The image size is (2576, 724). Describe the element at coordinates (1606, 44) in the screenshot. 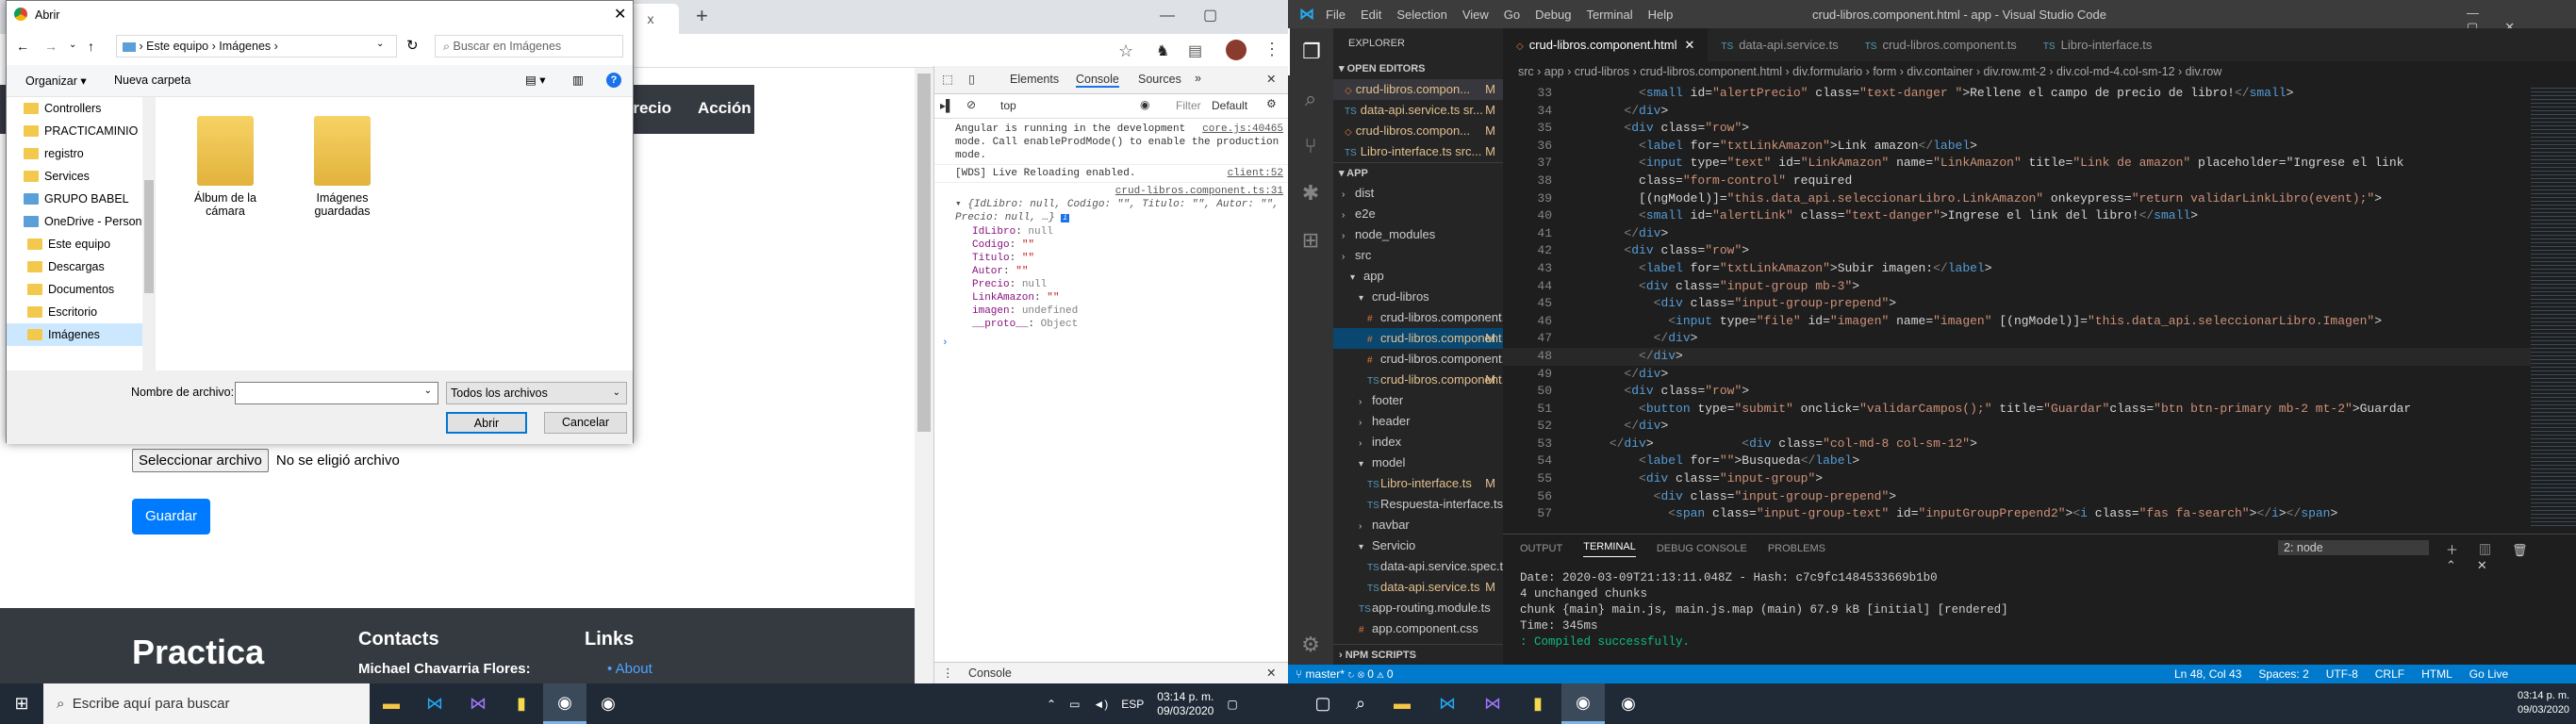

I see `editor-tab: ◇ crud-libros.component.html ✕` at that location.